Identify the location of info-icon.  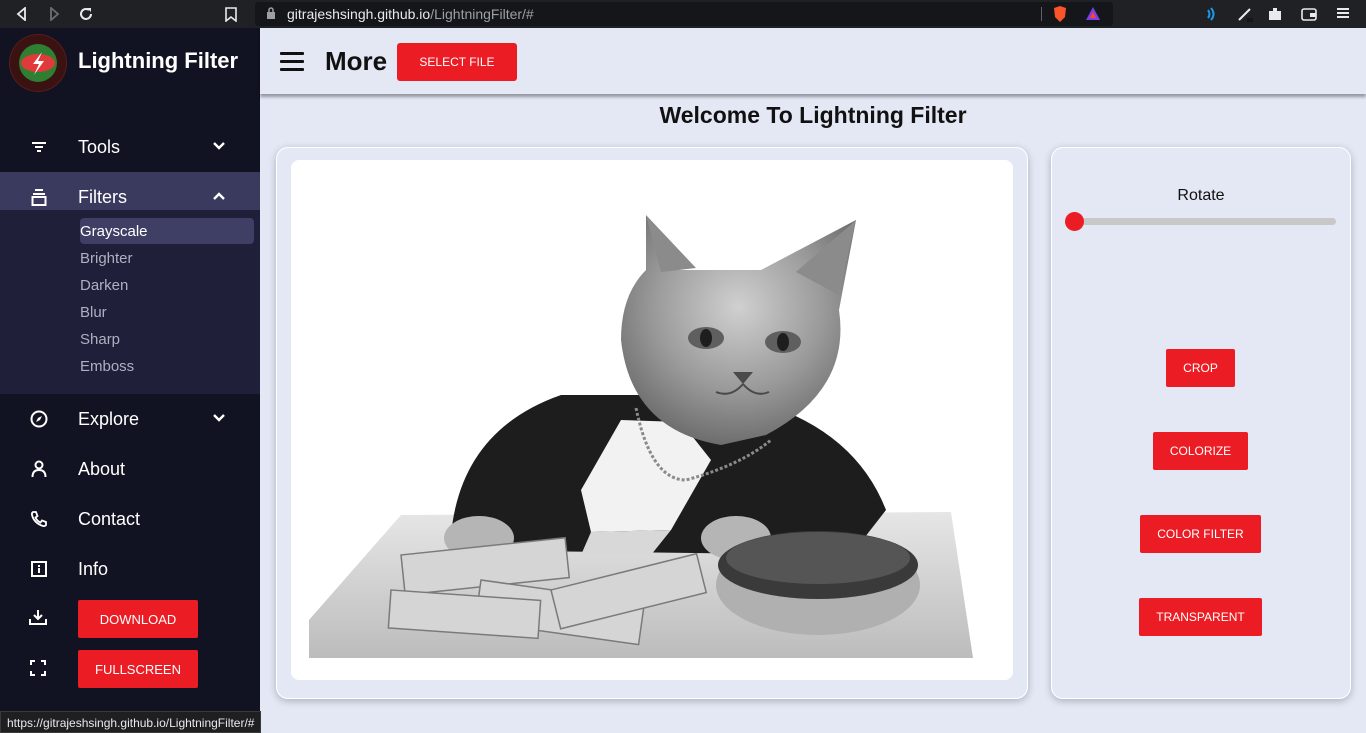
(39, 569).